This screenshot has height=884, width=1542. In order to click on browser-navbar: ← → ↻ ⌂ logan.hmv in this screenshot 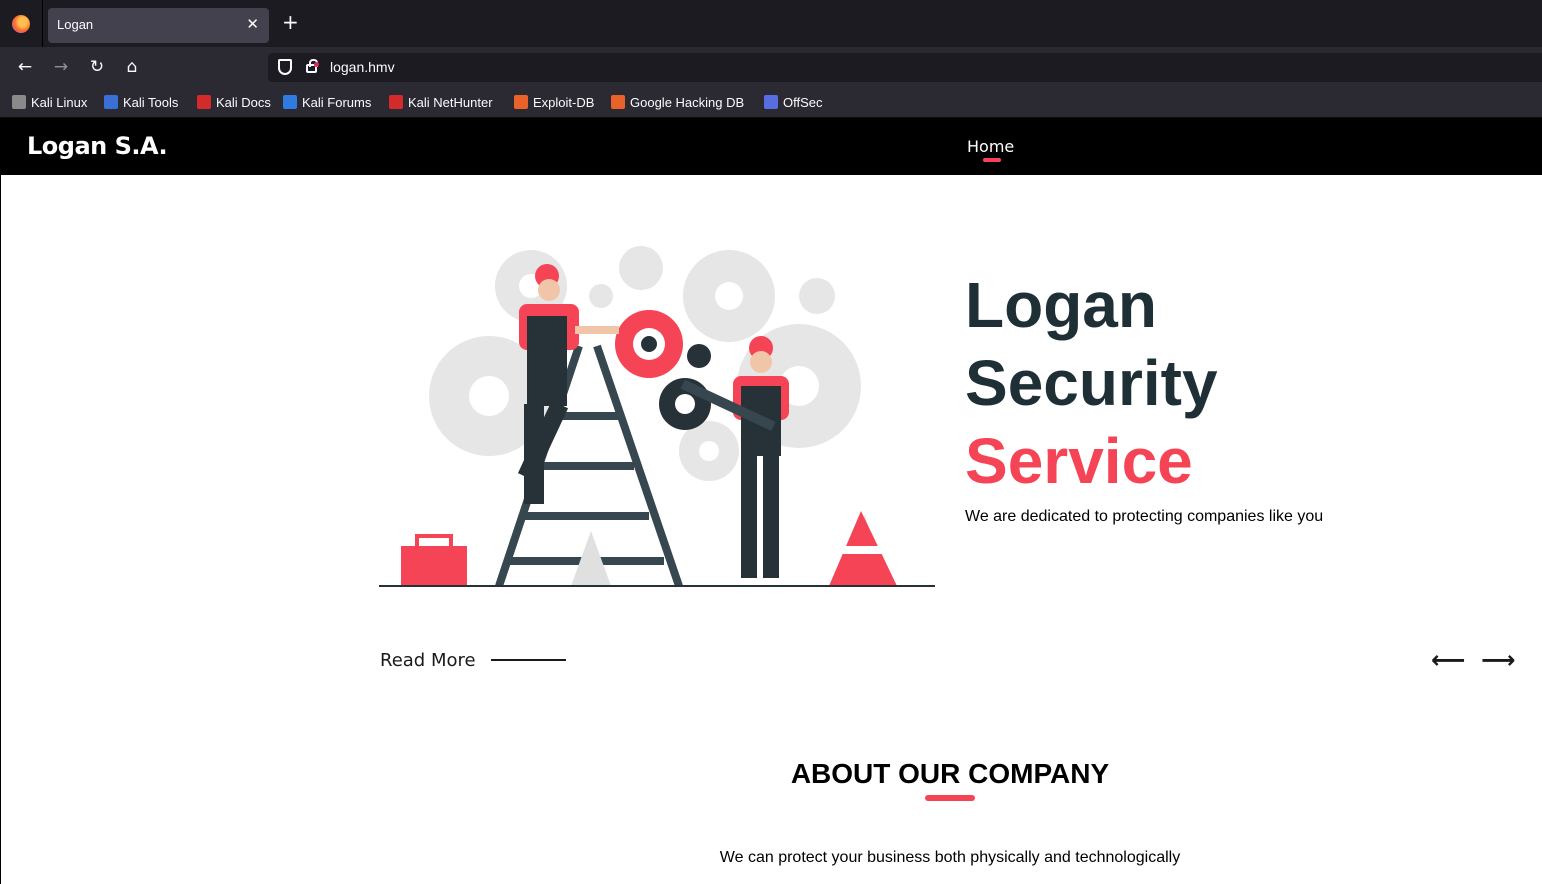, I will do `click(771, 67)`.